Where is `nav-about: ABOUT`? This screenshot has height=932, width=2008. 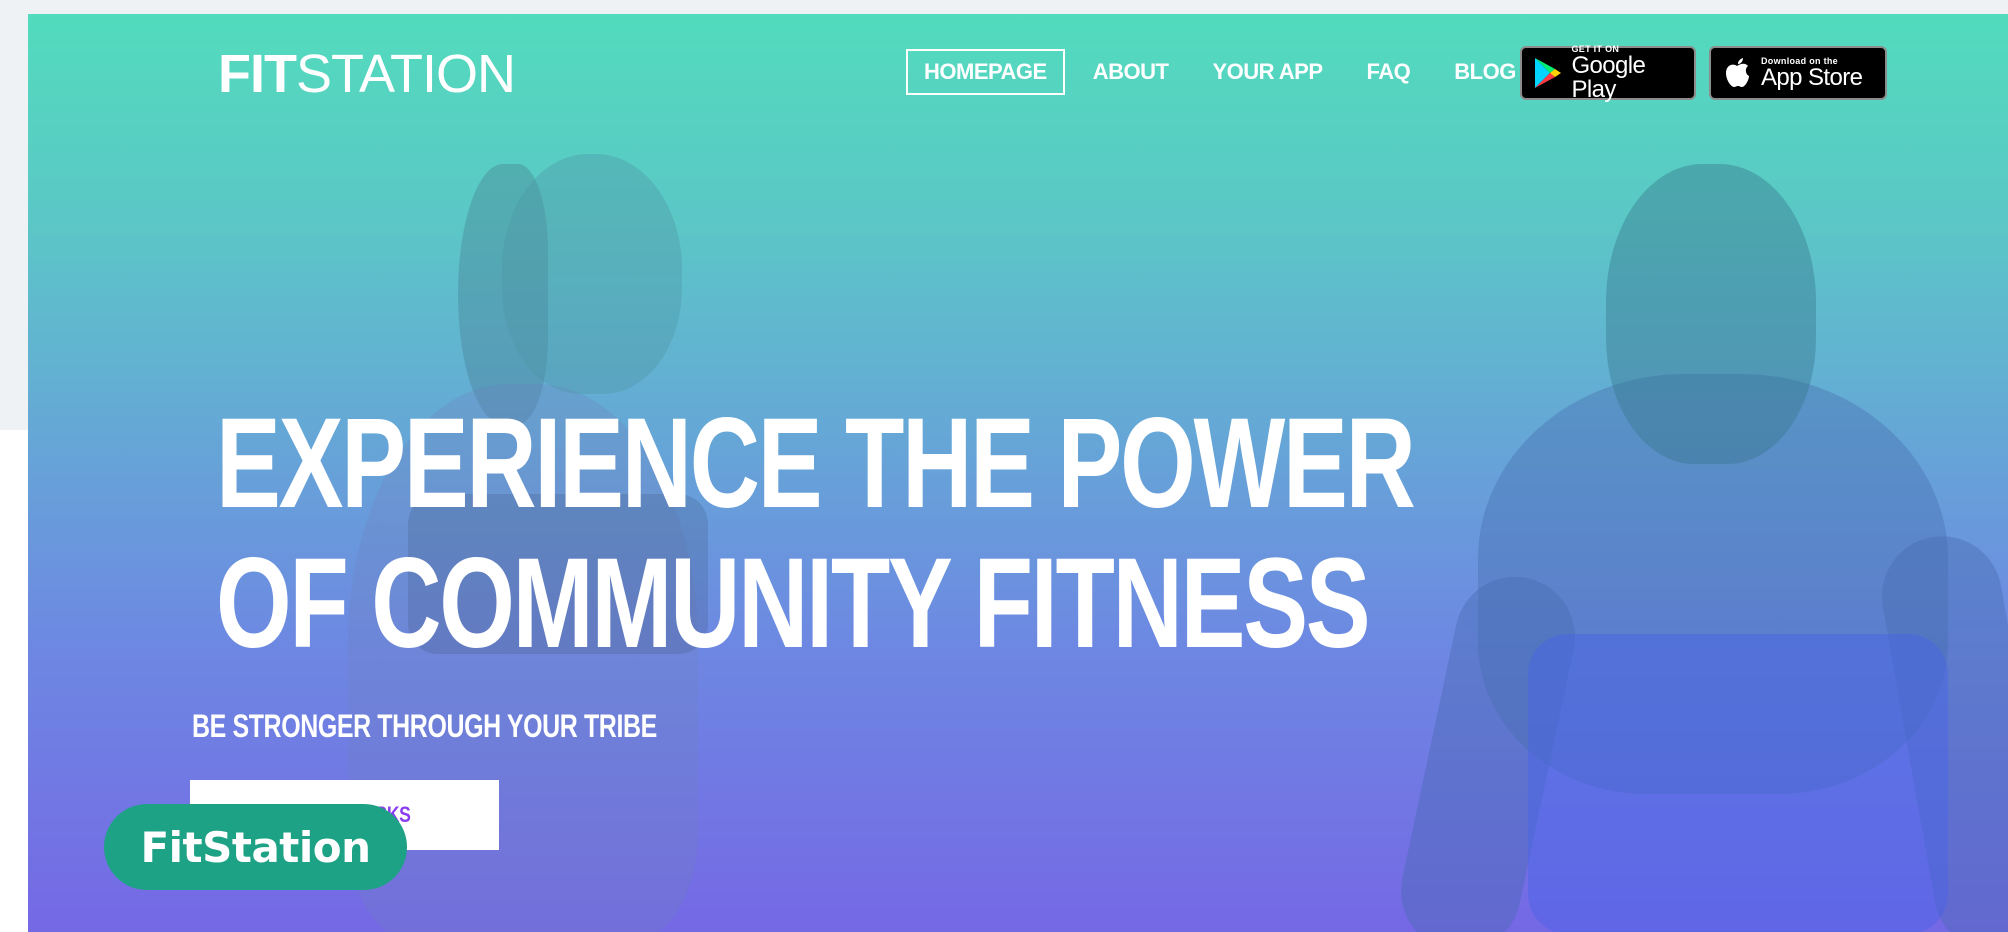 nav-about: ABOUT is located at coordinates (1131, 72).